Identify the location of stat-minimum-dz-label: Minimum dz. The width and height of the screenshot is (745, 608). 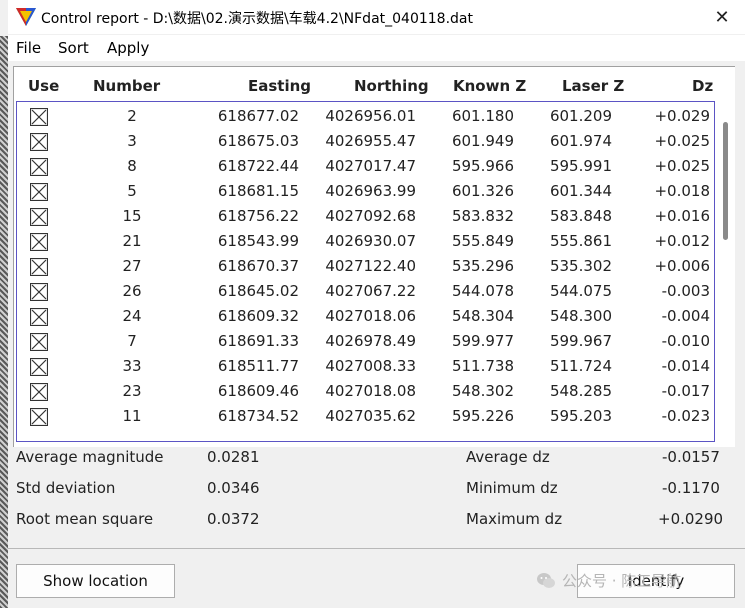
(512, 488).